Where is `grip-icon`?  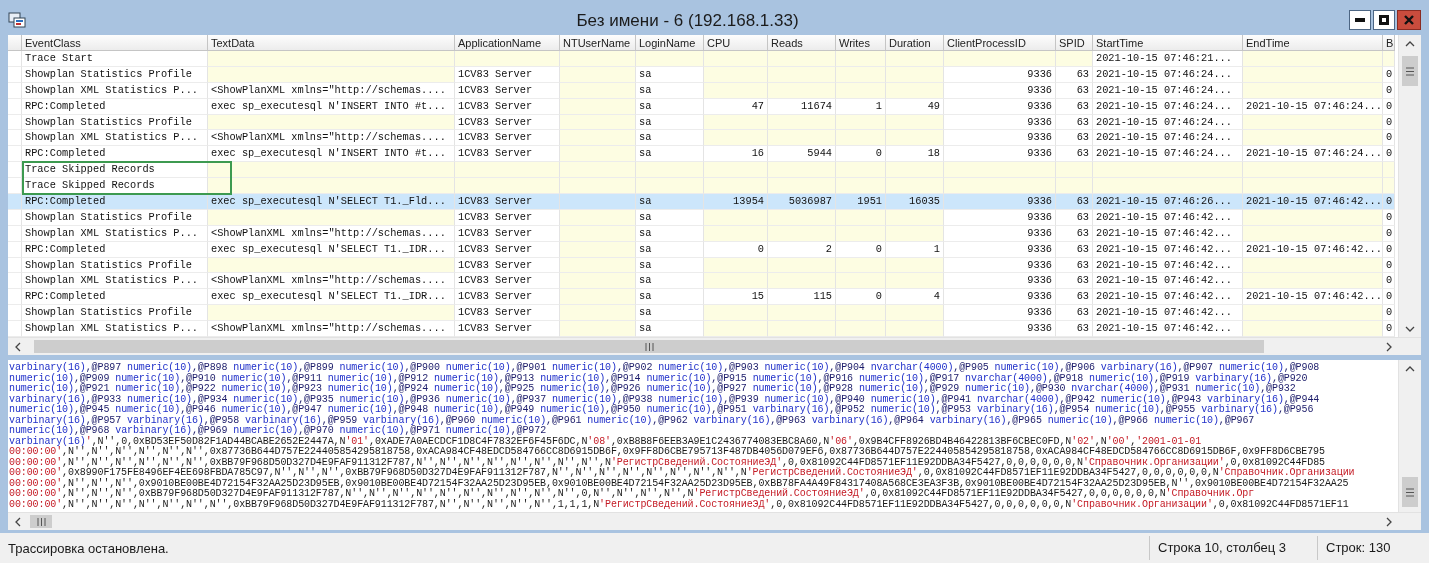 grip-icon is located at coordinates (1410, 71).